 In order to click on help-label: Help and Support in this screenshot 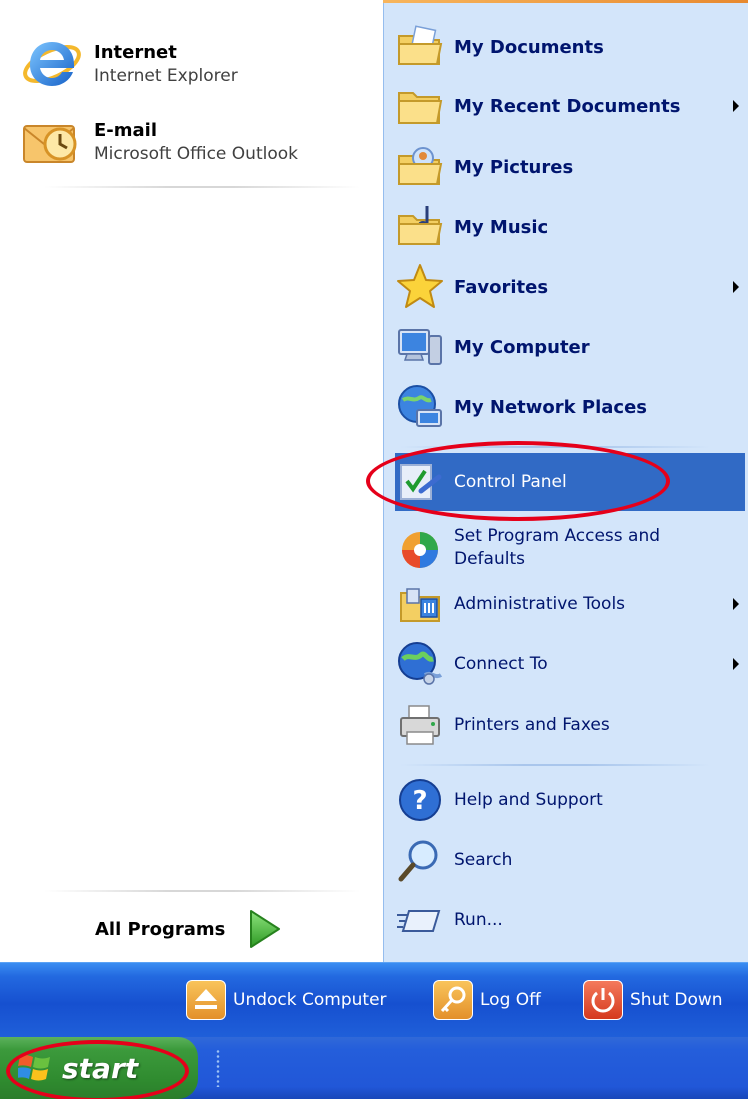, I will do `click(528, 799)`.